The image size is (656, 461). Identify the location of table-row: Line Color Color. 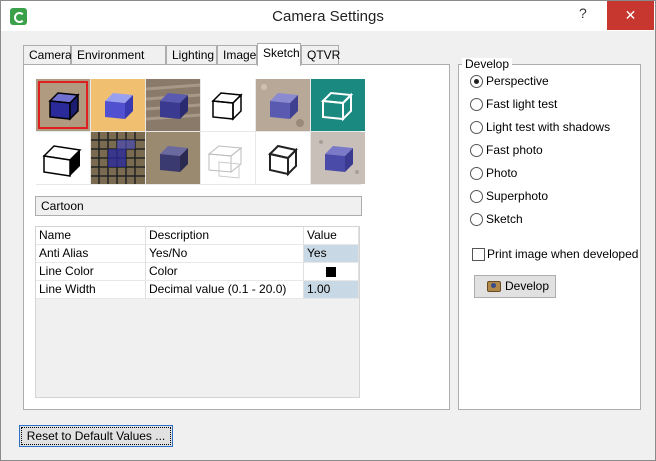
(197, 272).